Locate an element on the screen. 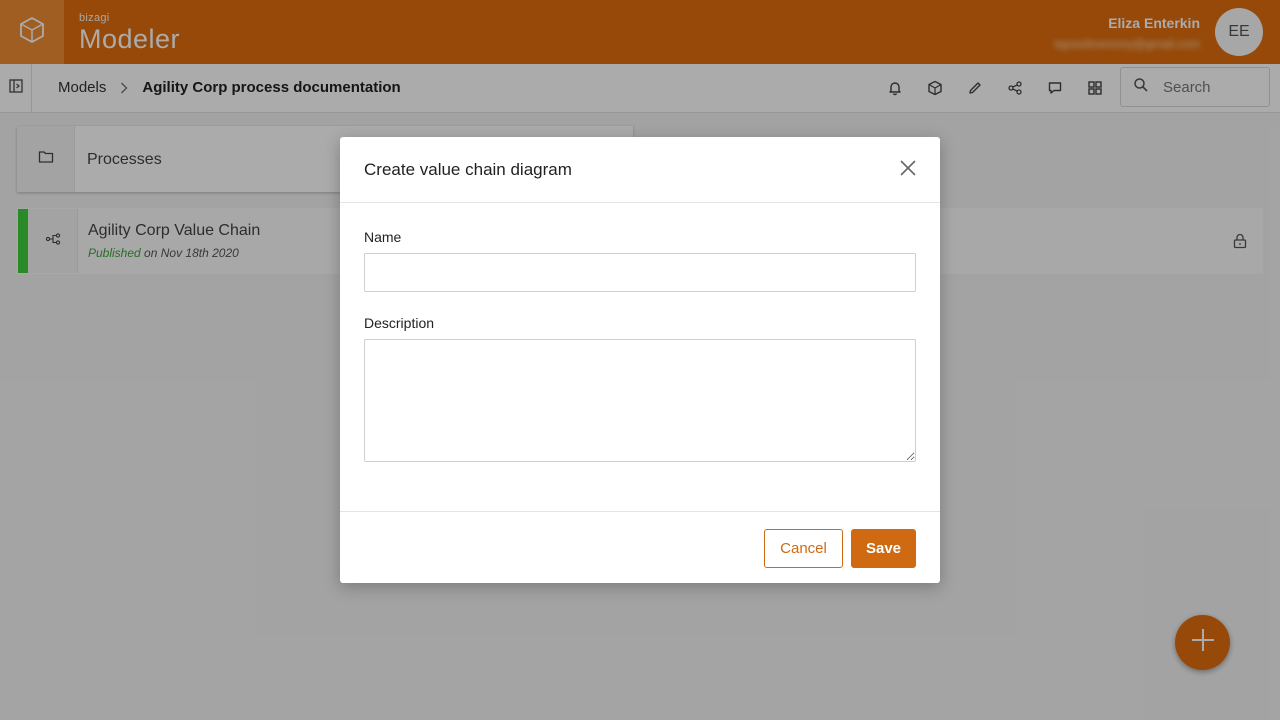 Image resolution: width=1280 pixels, height=720 pixels. cancel-button: Cancel is located at coordinates (803, 548).